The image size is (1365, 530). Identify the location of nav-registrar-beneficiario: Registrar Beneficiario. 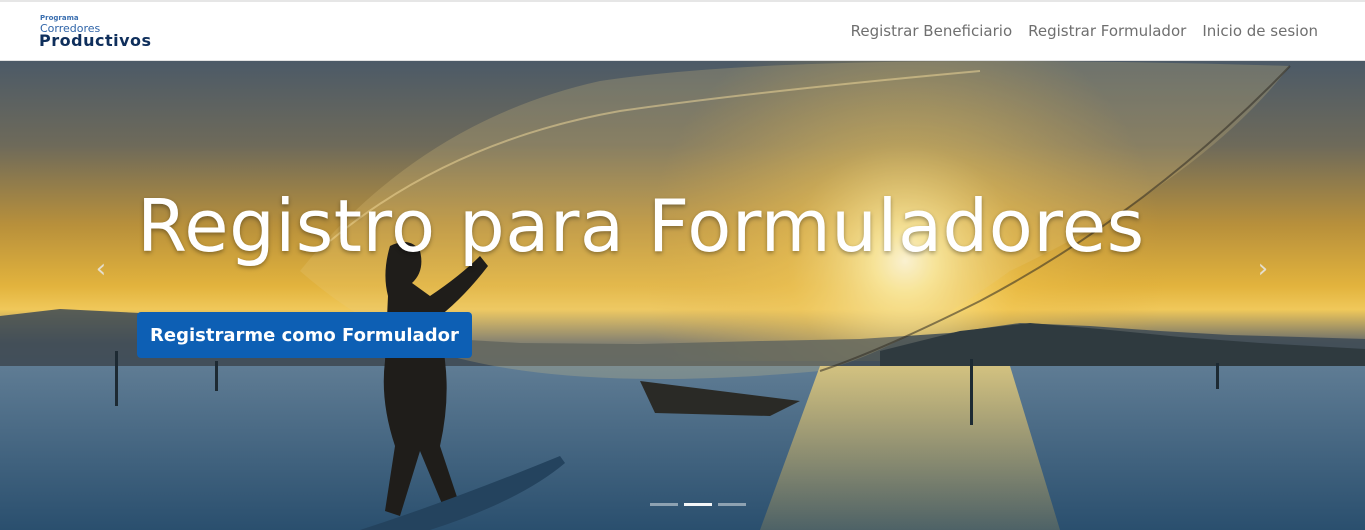
(931, 31).